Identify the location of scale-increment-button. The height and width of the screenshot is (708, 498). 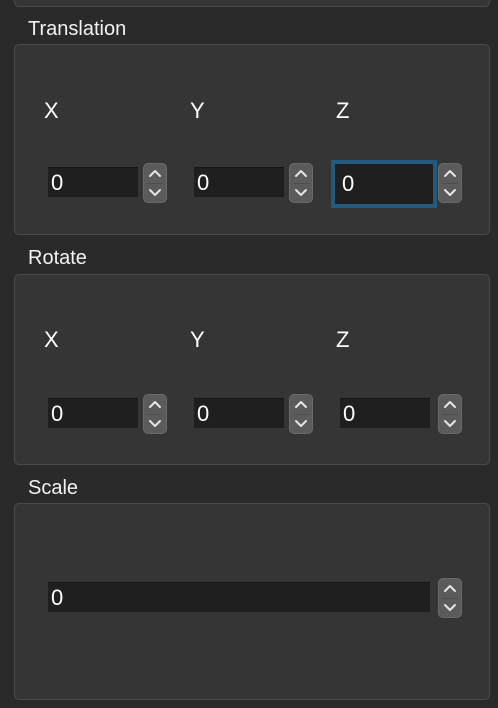
(450, 588).